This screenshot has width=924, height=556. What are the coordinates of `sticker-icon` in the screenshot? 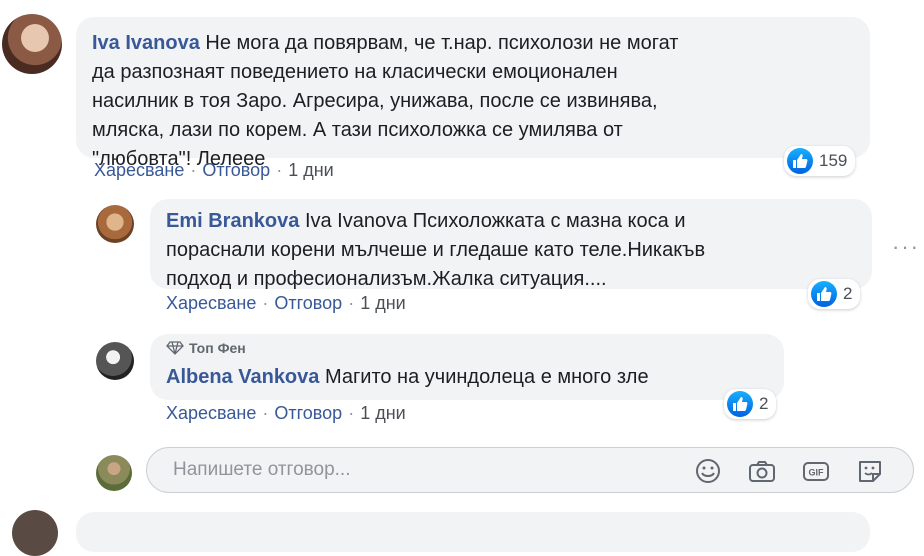 It's located at (870, 471).